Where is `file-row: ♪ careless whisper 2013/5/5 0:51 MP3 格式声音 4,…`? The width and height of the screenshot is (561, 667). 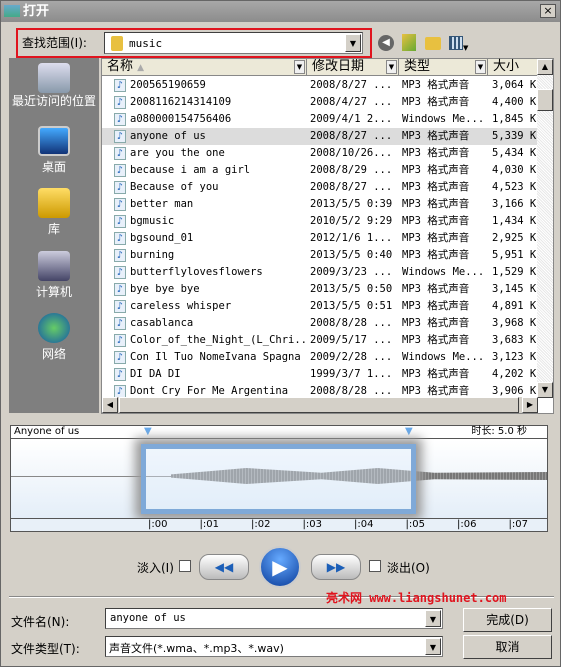 file-row: ♪ careless whisper 2013/5/5 0:51 MP3 格式声音 4,… is located at coordinates (320, 306).